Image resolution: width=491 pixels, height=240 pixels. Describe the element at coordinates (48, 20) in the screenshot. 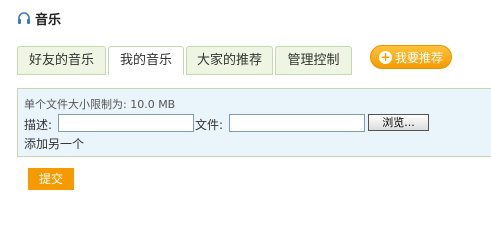

I see `page-title: 音乐` at that location.